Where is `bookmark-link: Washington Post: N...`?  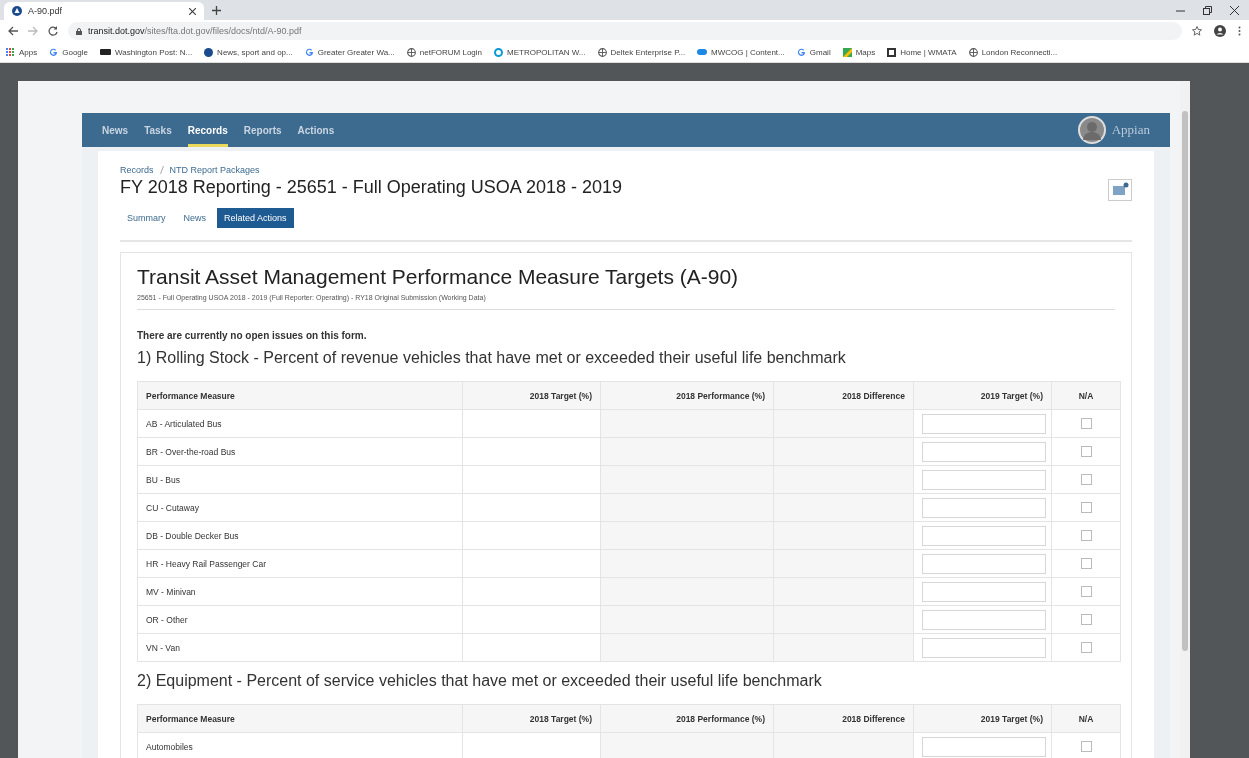 bookmark-link: Washington Post: N... is located at coordinates (154, 52).